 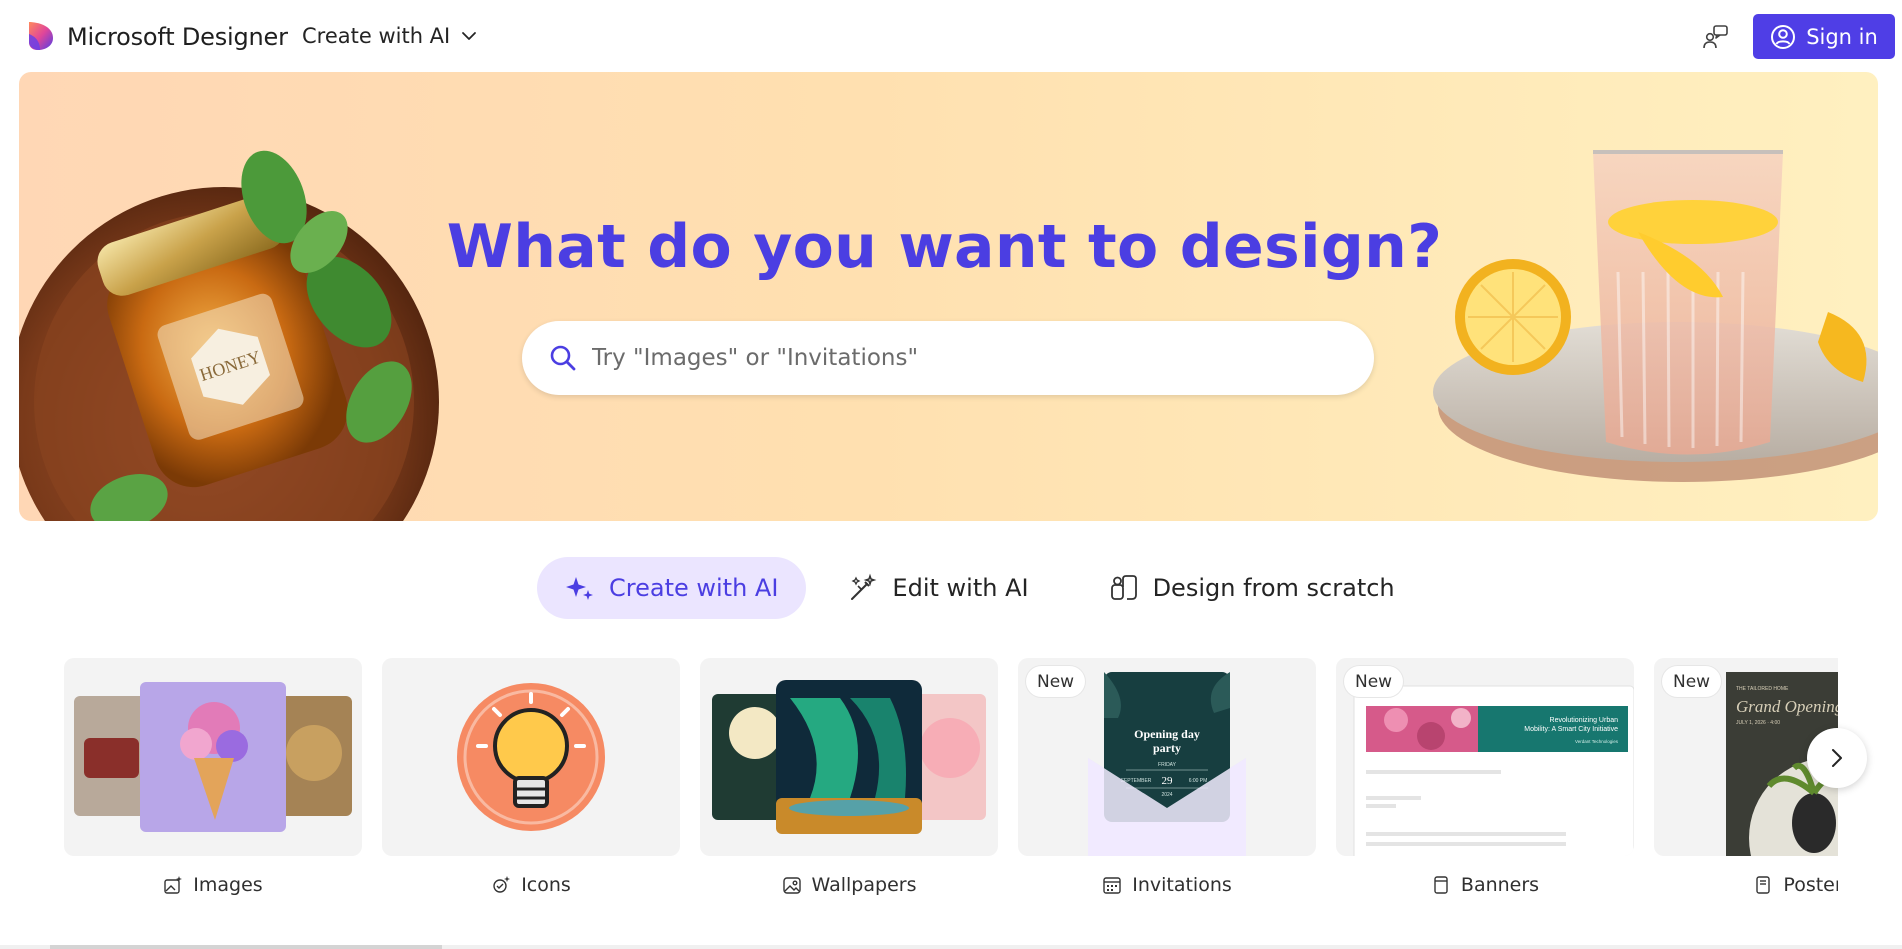 I want to click on sign-in-label: Sign in, so click(x=1842, y=36).